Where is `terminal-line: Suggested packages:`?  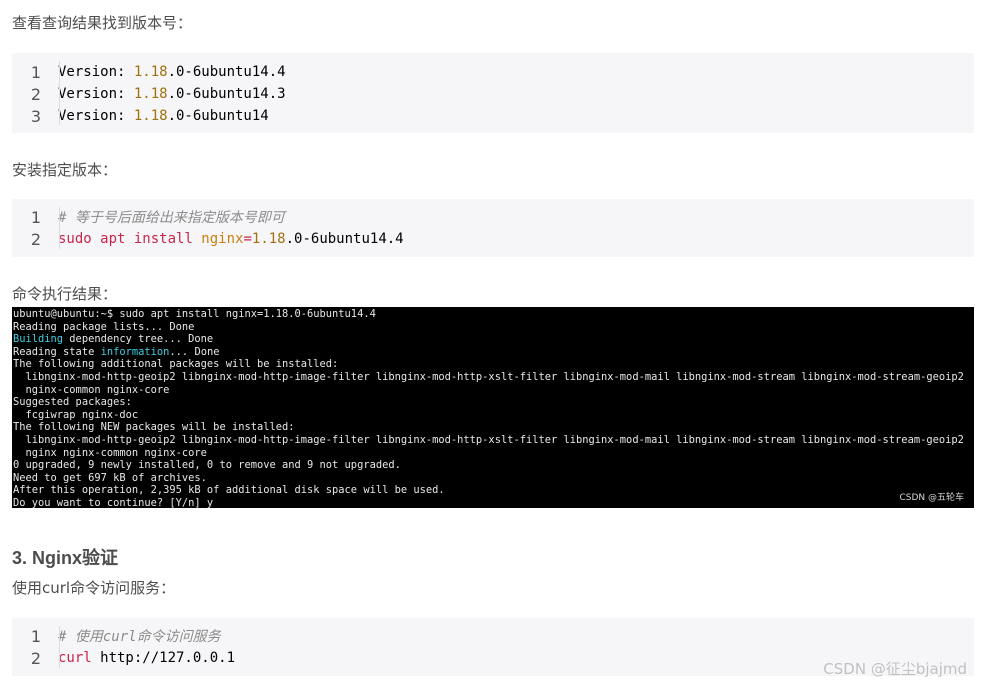
terminal-line: Suggested packages: is located at coordinates (493, 402).